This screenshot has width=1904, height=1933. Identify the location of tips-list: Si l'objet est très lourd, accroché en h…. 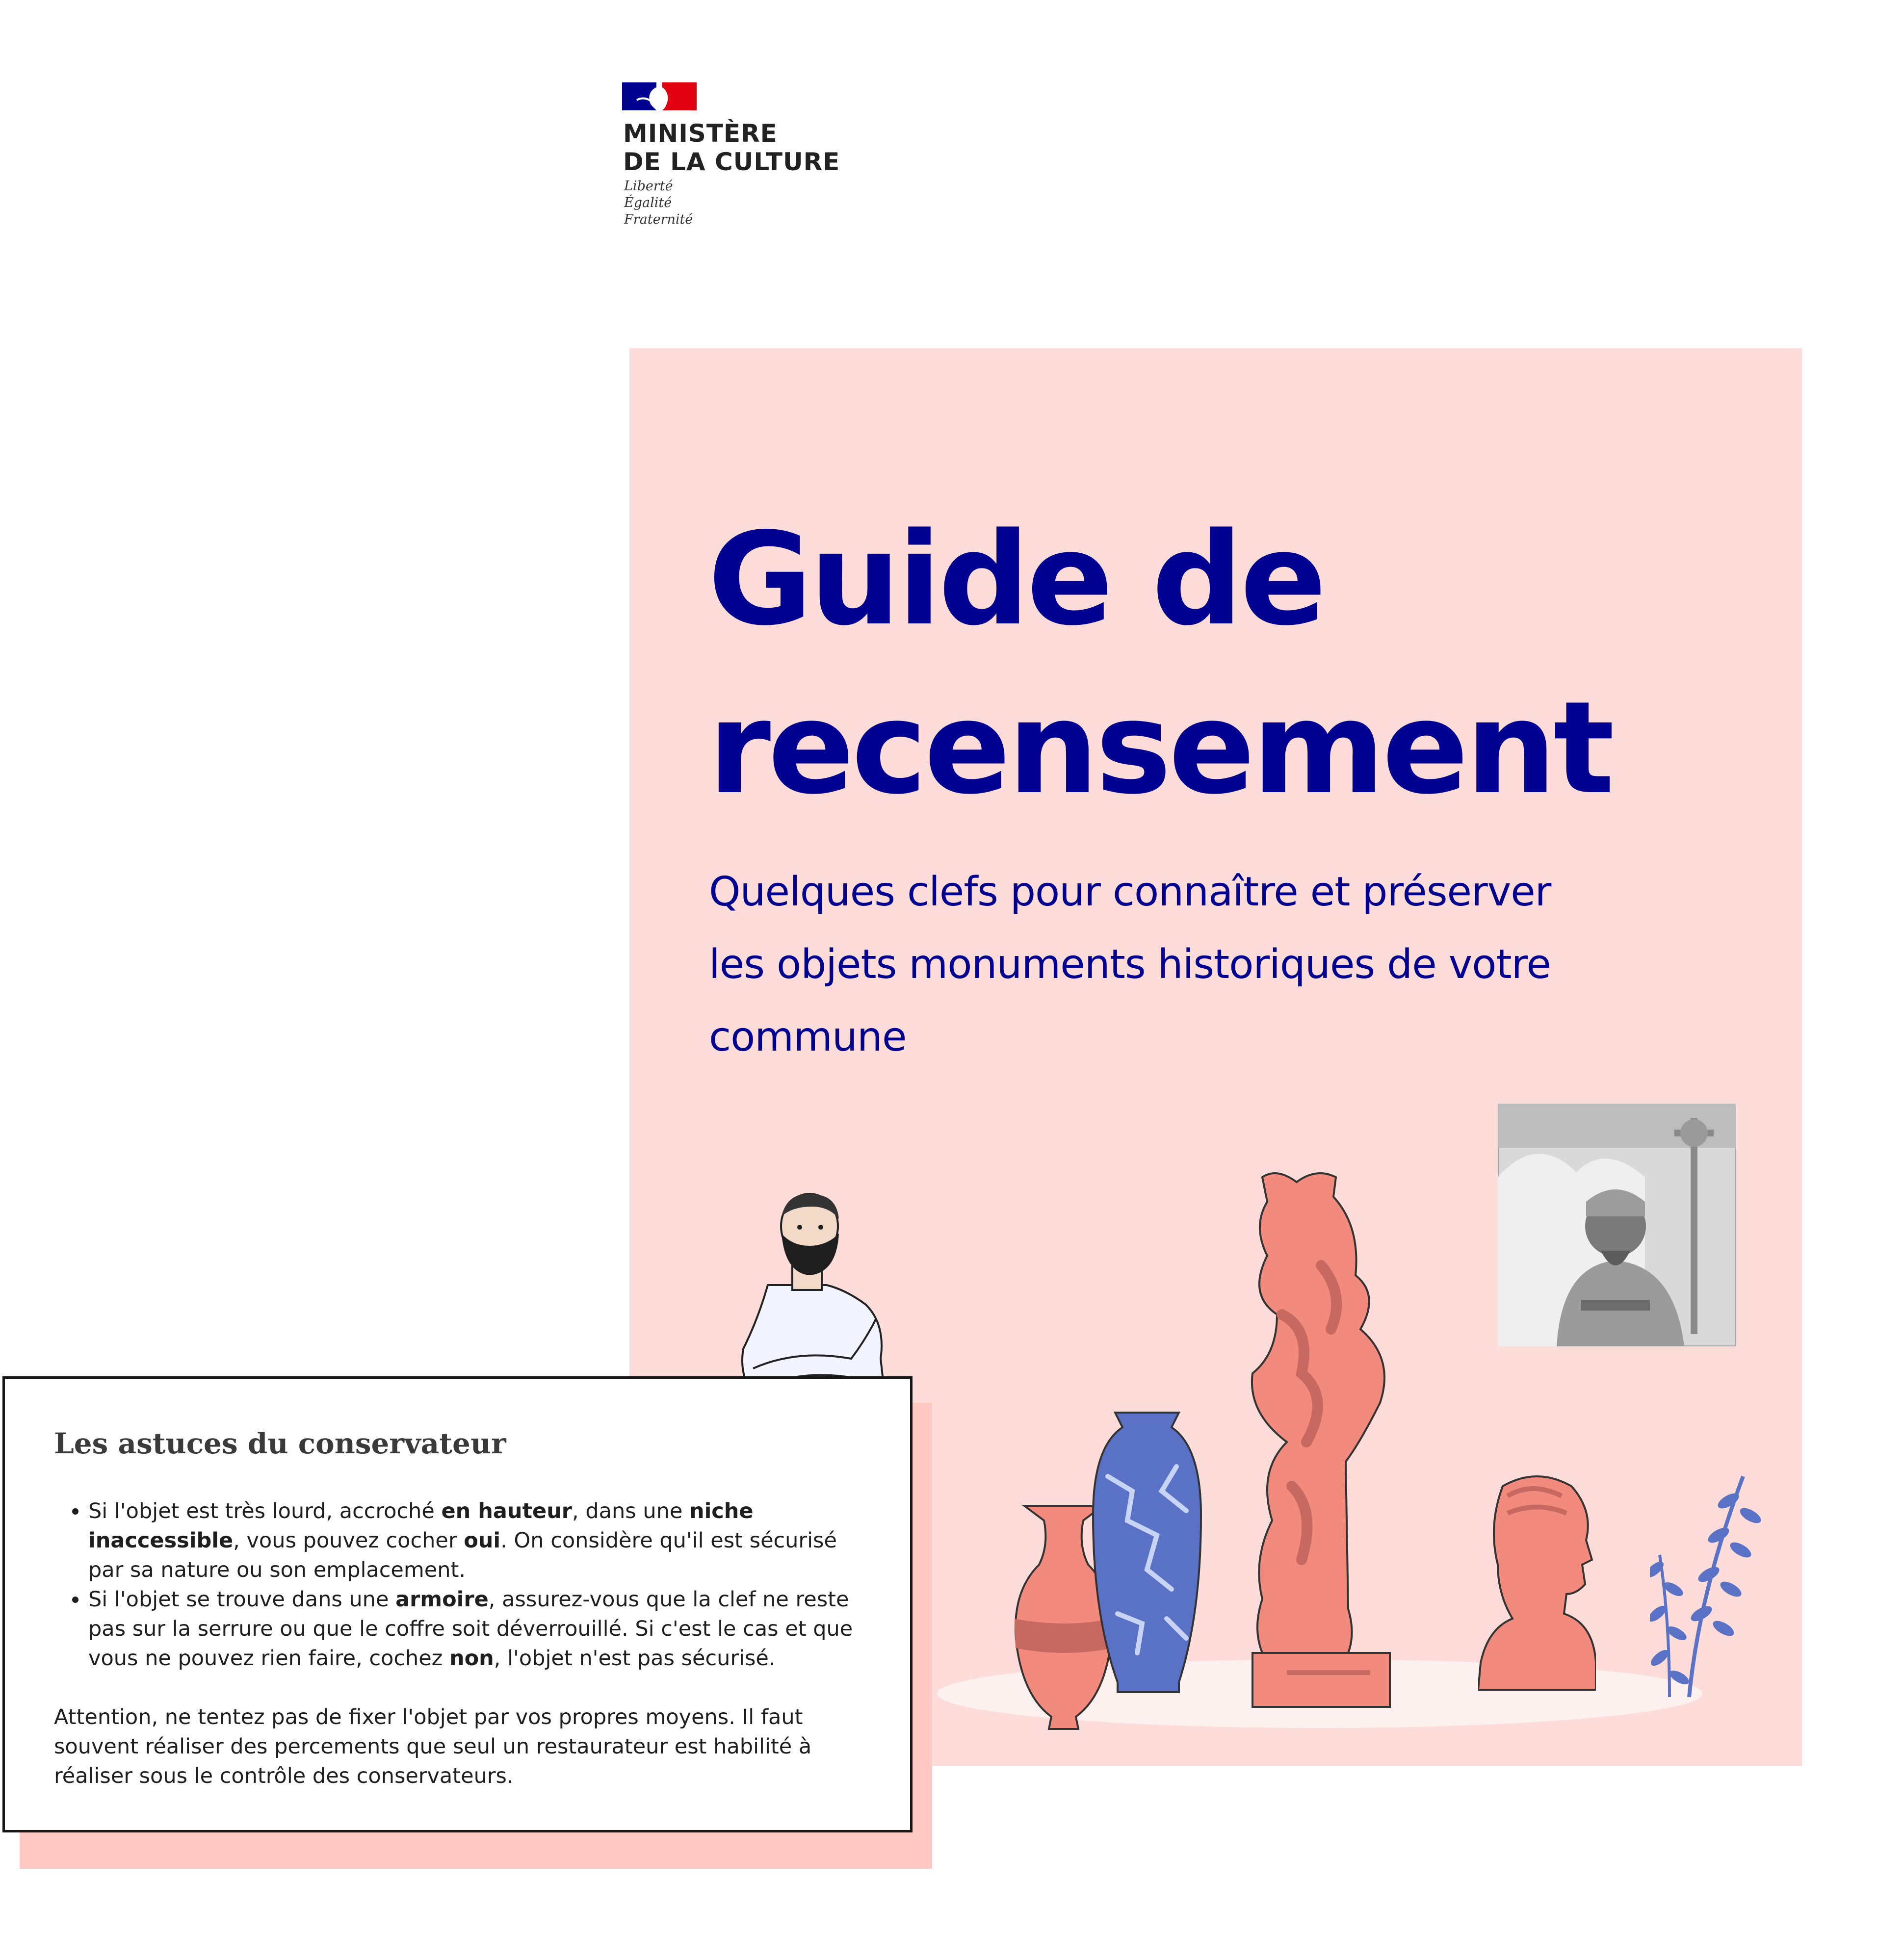
(463, 1584).